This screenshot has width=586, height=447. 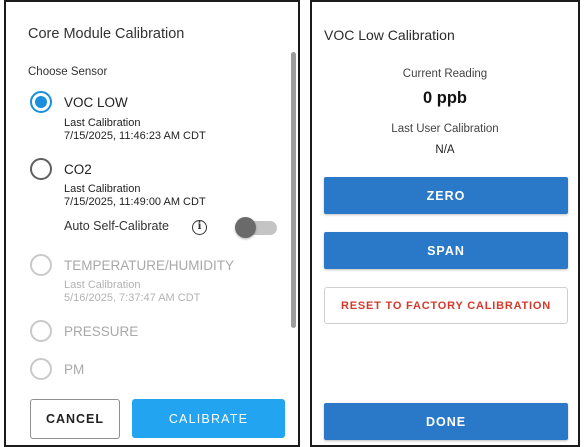 I want to click on option-label-temperature-humidity: TEMPERATURE/HUMIDITY, so click(x=149, y=265).